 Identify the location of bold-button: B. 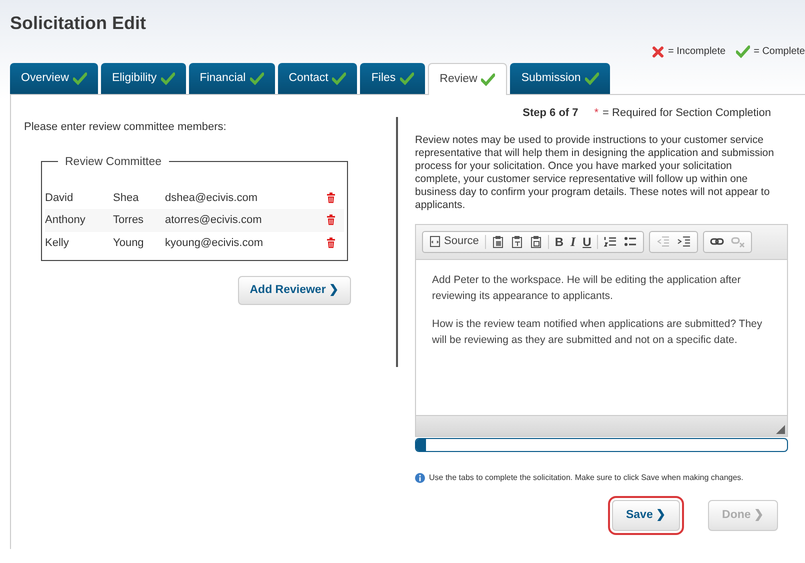
(559, 242).